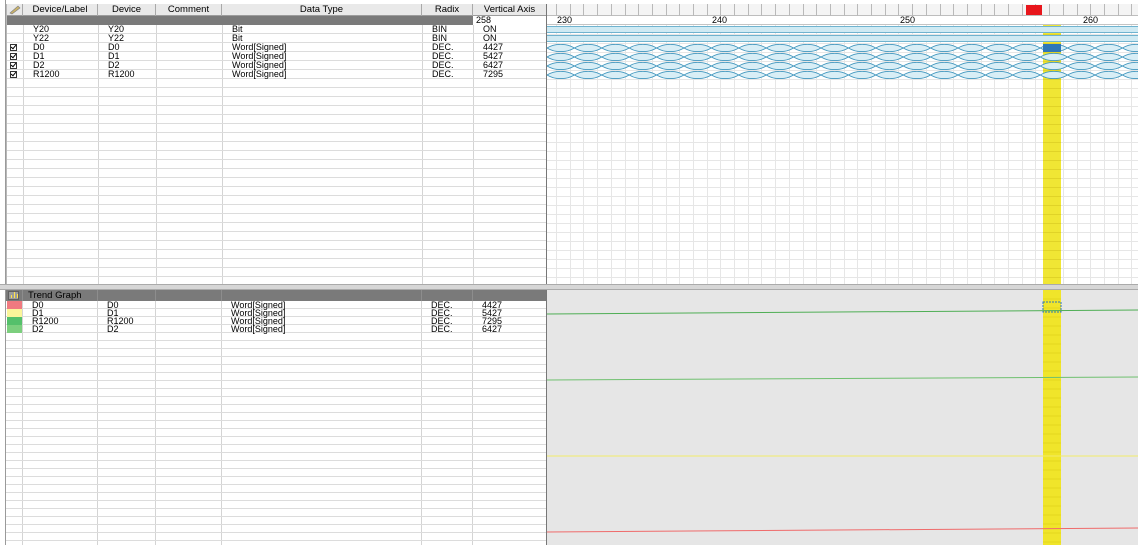 The height and width of the screenshot is (545, 1138). I want to click on device-label-cell: D2, so click(39, 65).